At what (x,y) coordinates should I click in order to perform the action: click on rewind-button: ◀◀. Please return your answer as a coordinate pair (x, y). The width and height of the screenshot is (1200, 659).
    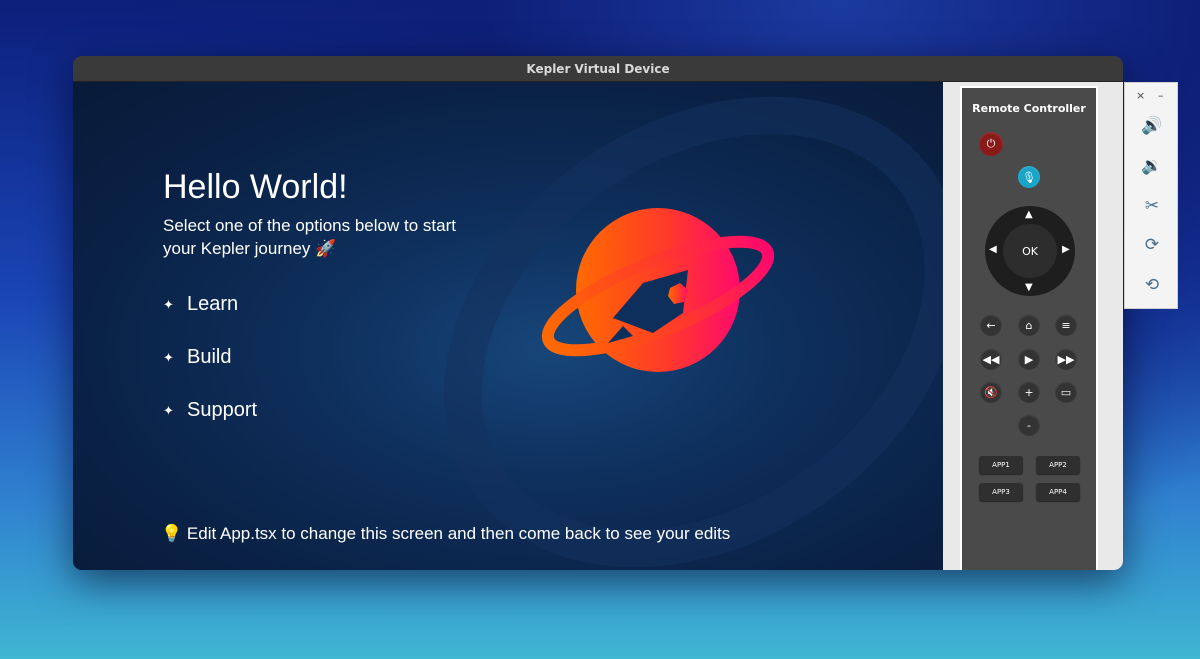
    Looking at the image, I should click on (991, 359).